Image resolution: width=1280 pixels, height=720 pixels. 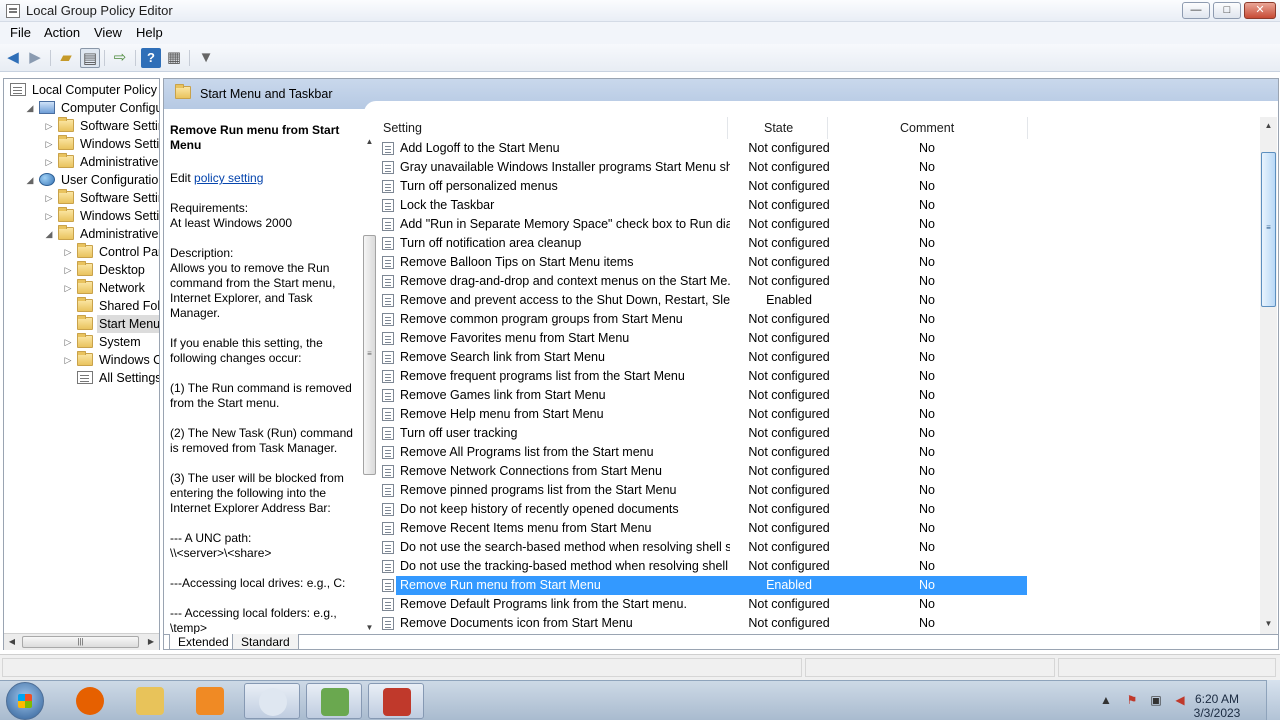 What do you see at coordinates (35, 58) in the screenshot?
I see `forward-icon: ▶` at bounding box center [35, 58].